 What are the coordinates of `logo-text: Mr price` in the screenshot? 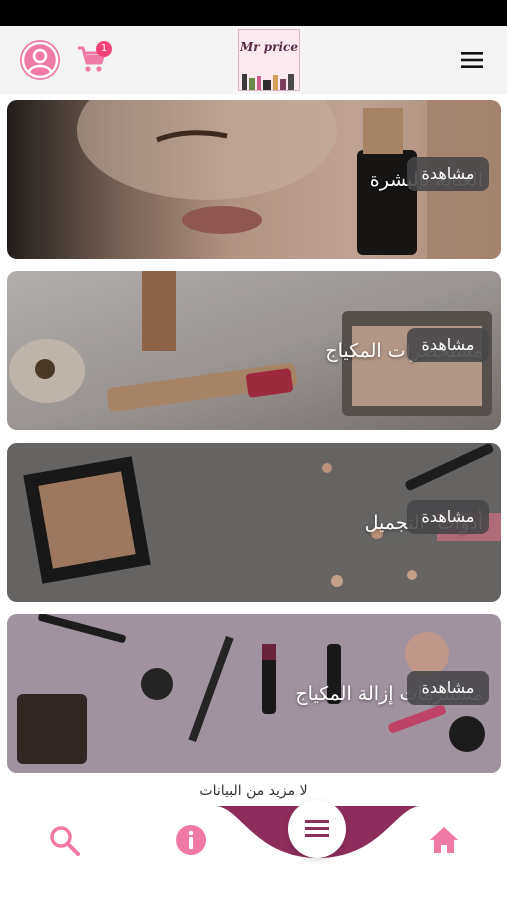 It's located at (269, 47).